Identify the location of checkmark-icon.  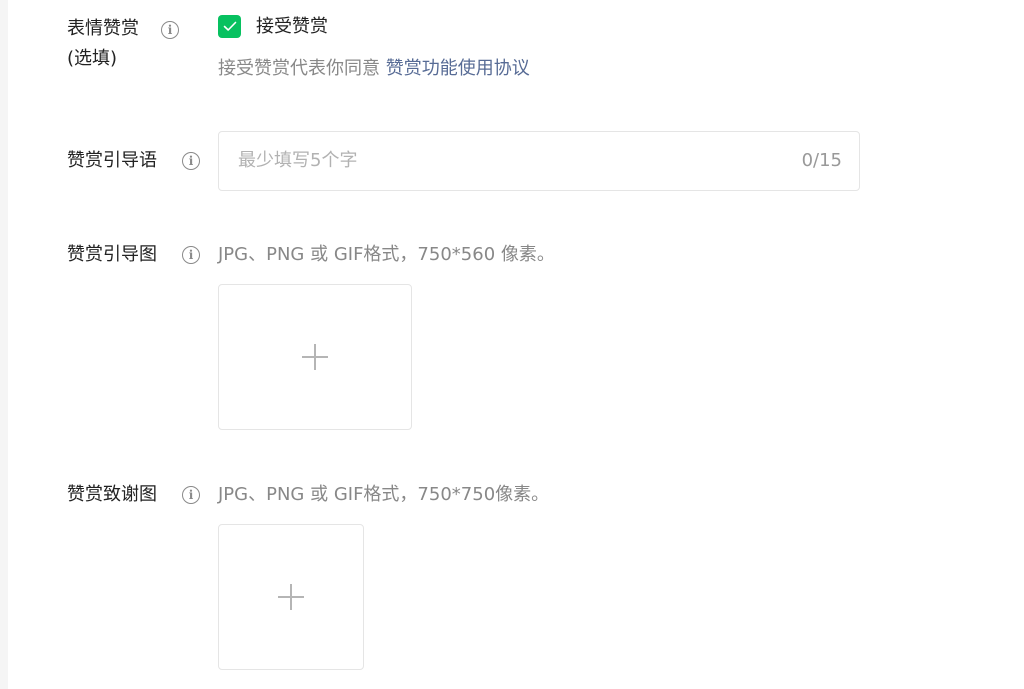
(229, 26).